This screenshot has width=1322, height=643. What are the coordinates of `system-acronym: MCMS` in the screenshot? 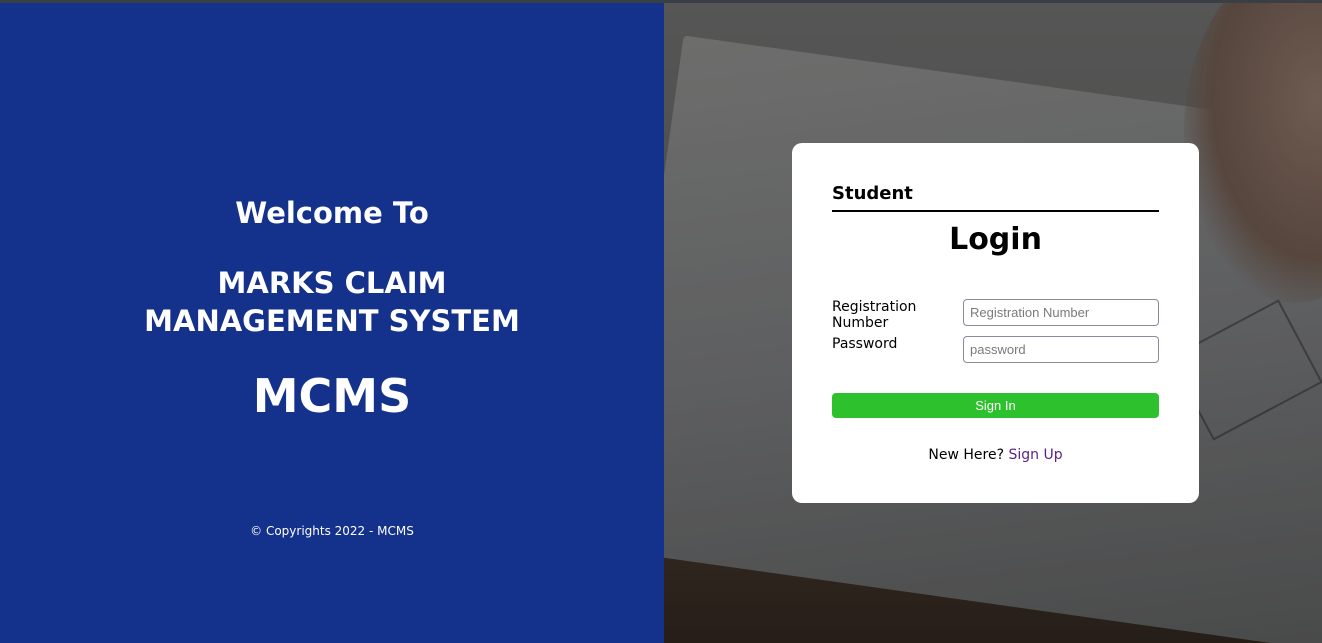 It's located at (332, 396).